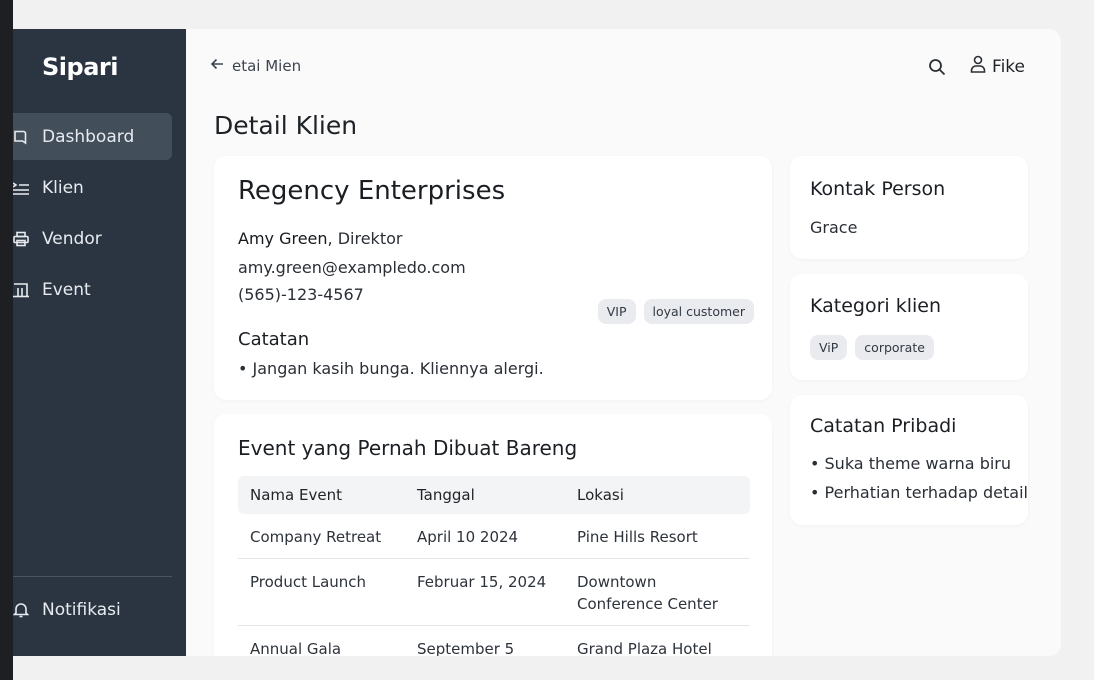  Describe the element at coordinates (909, 327) in the screenshot. I see `category-card: Kategori klien ViP corporate` at that location.